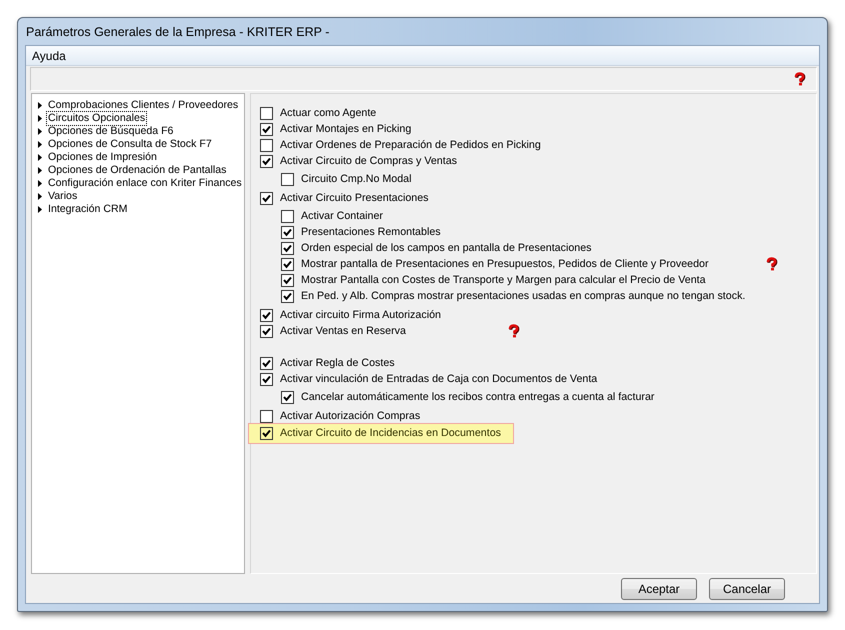 The image size is (845, 630). I want to click on checkbox-label: Activar Container, so click(342, 216).